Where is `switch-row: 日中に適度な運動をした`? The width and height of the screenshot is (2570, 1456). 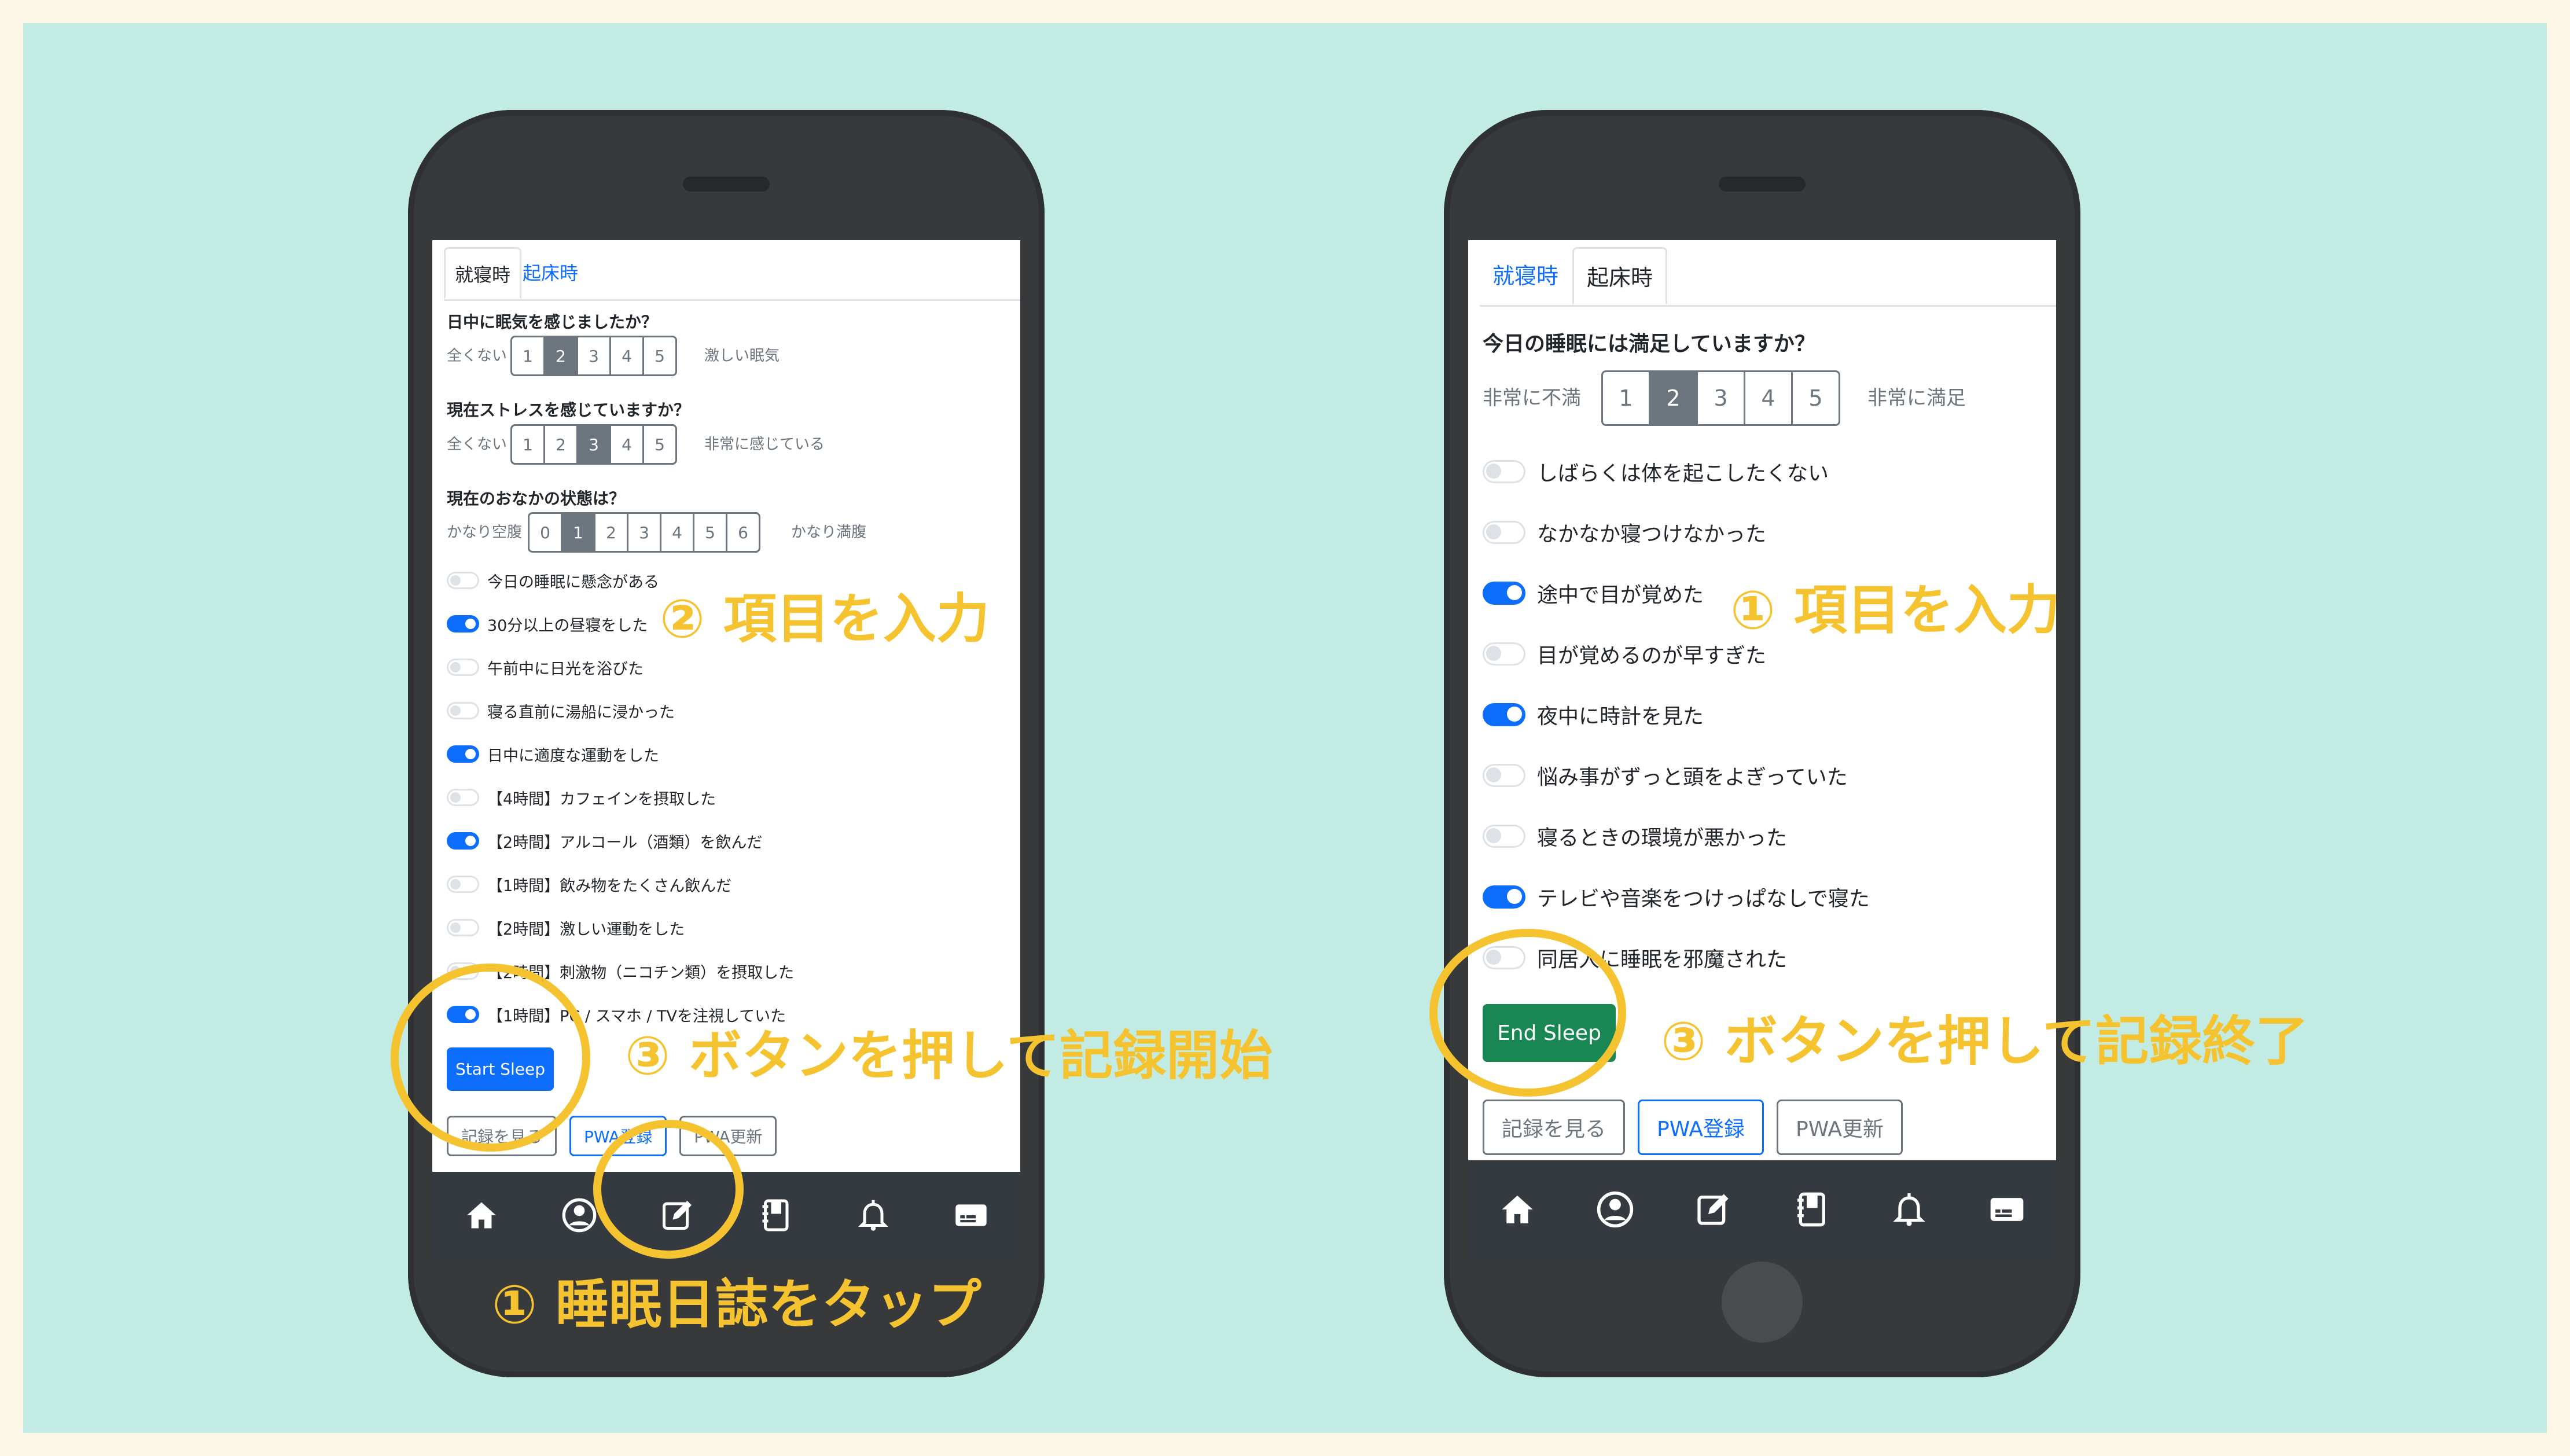
switch-row: 日中に適度な運動をした is located at coordinates (553, 754).